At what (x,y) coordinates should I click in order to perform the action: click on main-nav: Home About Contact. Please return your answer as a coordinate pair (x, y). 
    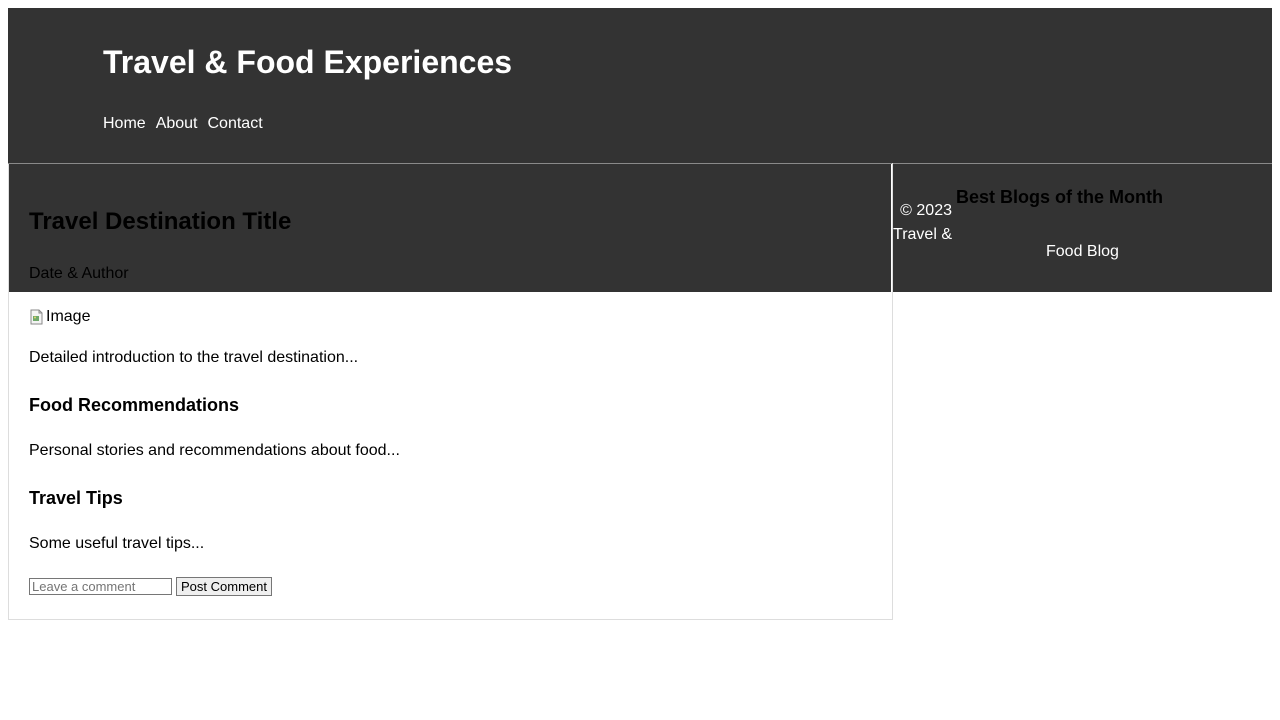
    Looking at the image, I should click on (183, 124).